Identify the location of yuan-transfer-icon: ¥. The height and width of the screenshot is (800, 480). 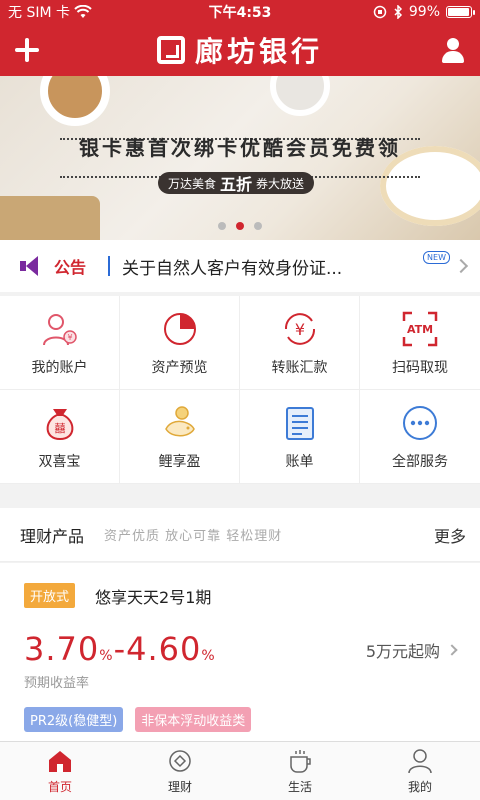
(299, 328).